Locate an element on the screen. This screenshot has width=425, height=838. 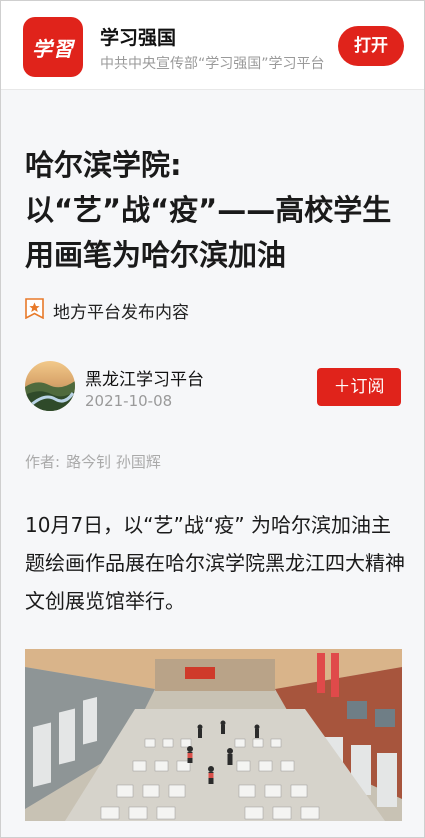
subscribe-button: ＋订阅 is located at coordinates (359, 387).